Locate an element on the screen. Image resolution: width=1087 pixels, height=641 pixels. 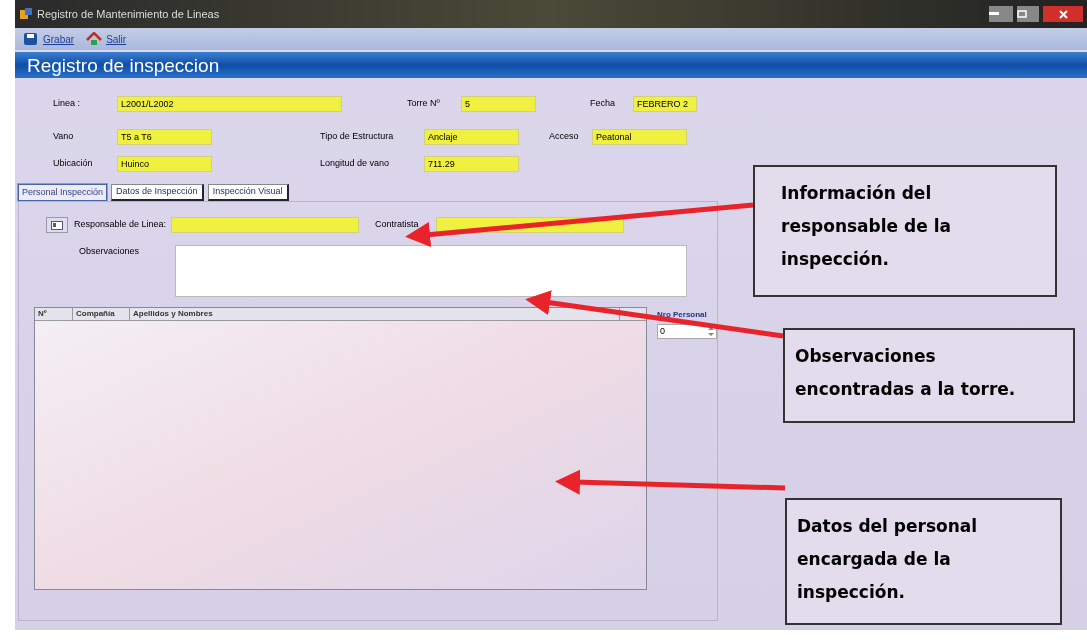
callout-box: Datos del personal encargada de la inspección. is located at coordinates (923, 561).